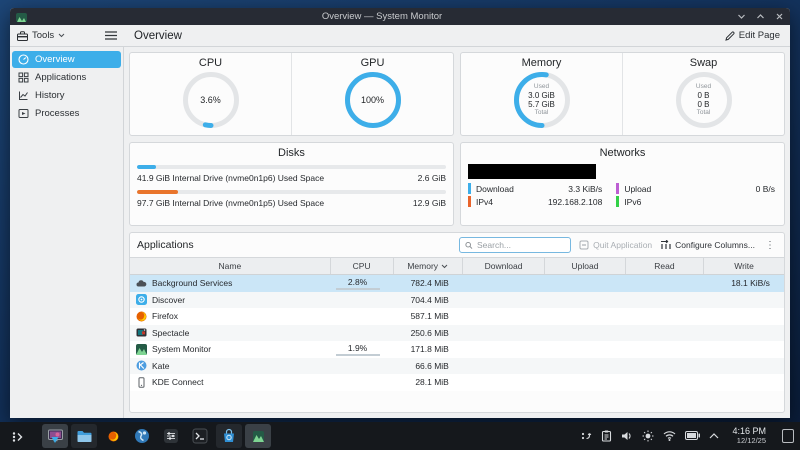 The image size is (800, 450). Describe the element at coordinates (23, 95) in the screenshot. I see `history-icon` at that location.